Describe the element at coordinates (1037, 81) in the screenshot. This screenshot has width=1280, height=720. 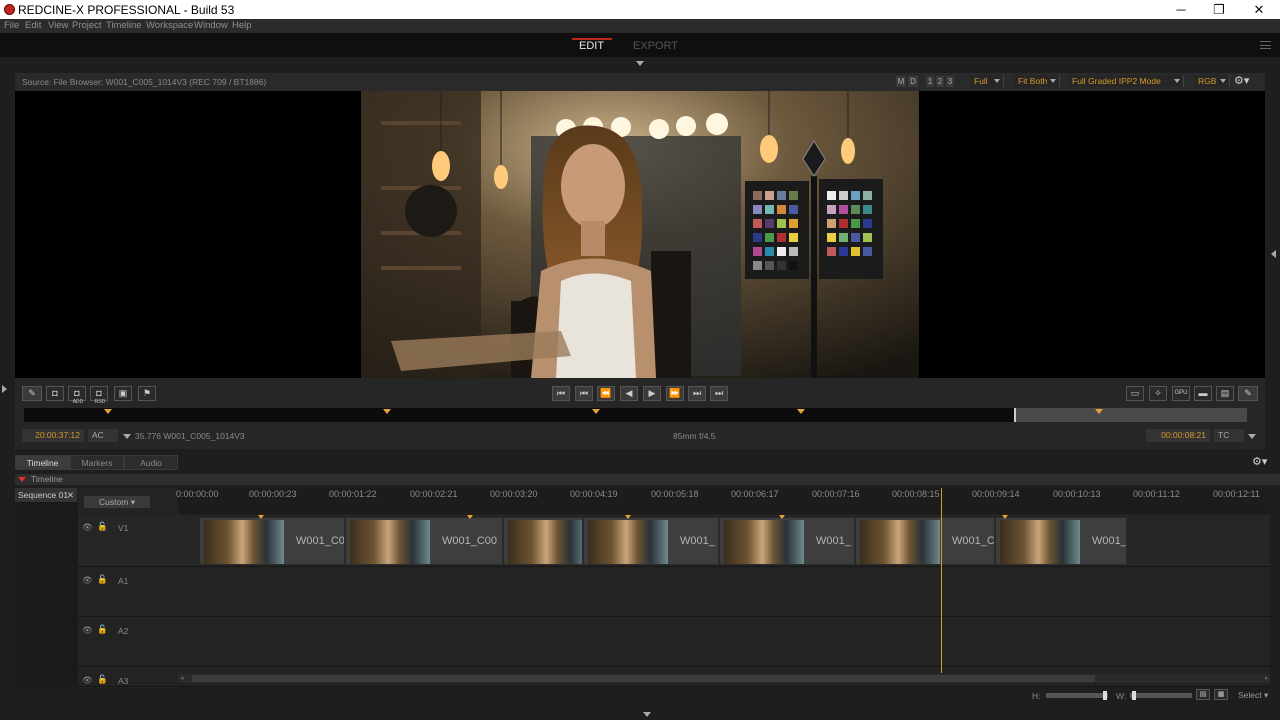
I see `fit-select: Fit Both` at that location.